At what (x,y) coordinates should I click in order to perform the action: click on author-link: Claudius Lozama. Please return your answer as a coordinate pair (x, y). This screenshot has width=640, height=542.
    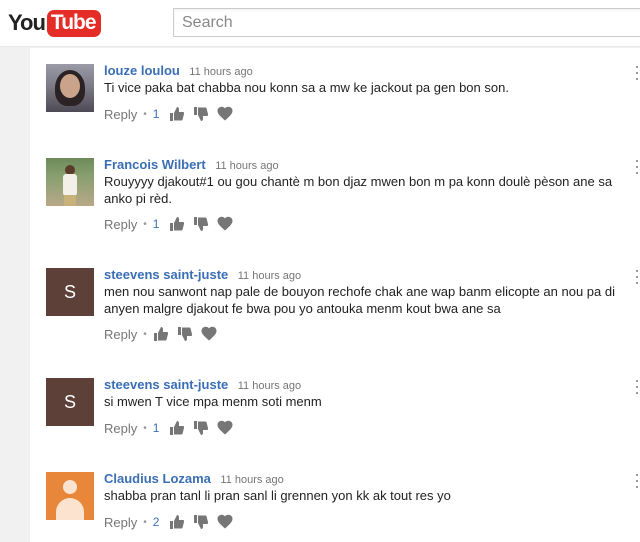
    Looking at the image, I should click on (157, 478).